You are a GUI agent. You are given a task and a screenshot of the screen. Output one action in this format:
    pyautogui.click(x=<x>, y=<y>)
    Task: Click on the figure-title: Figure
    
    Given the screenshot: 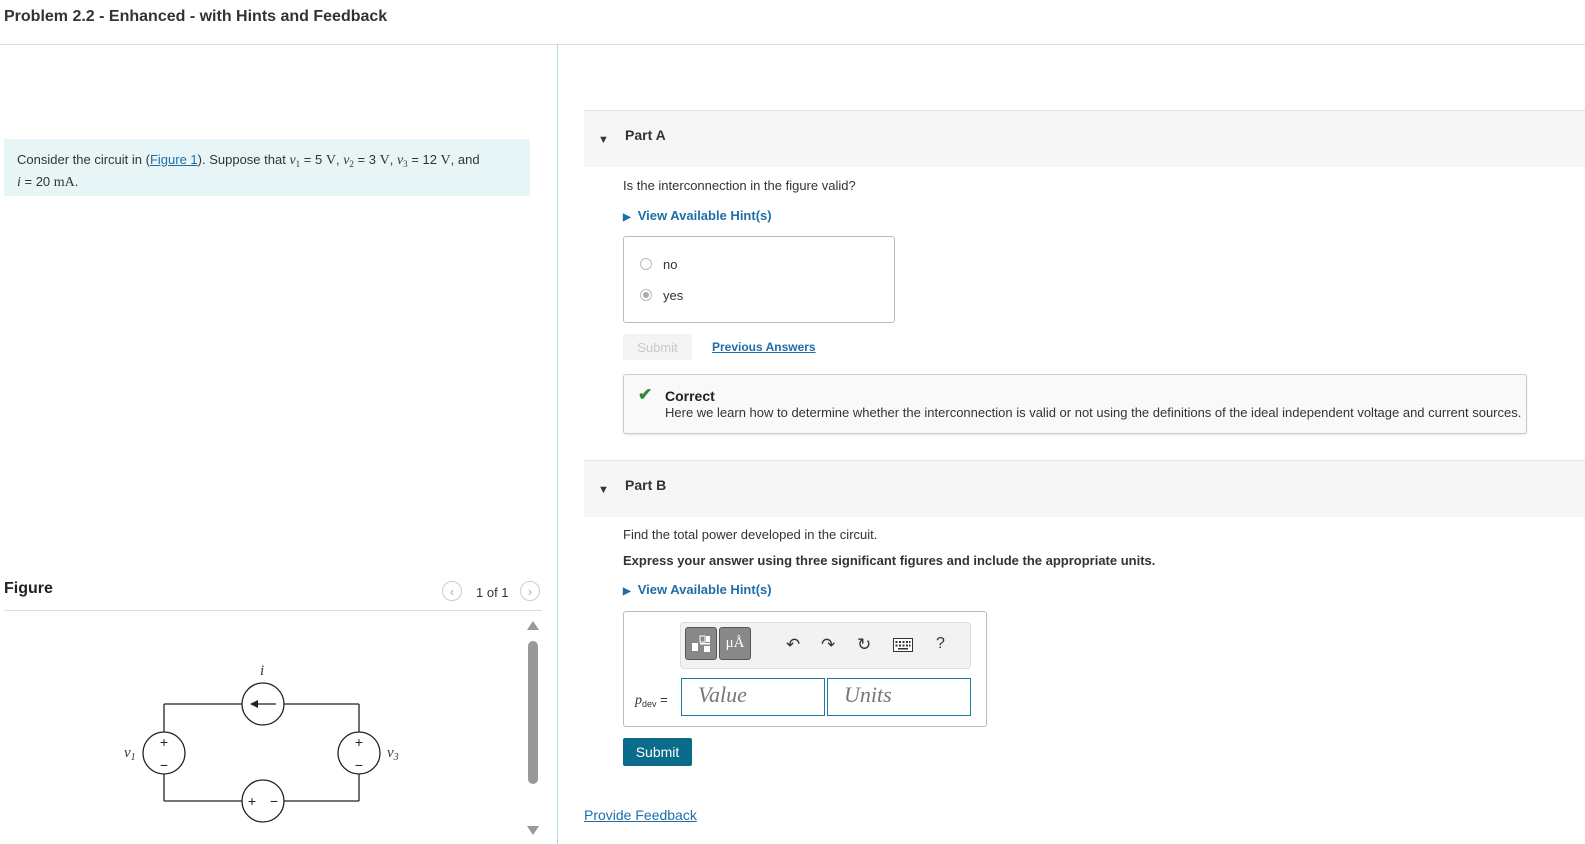 What is the action you would take?
    pyautogui.click(x=28, y=588)
    